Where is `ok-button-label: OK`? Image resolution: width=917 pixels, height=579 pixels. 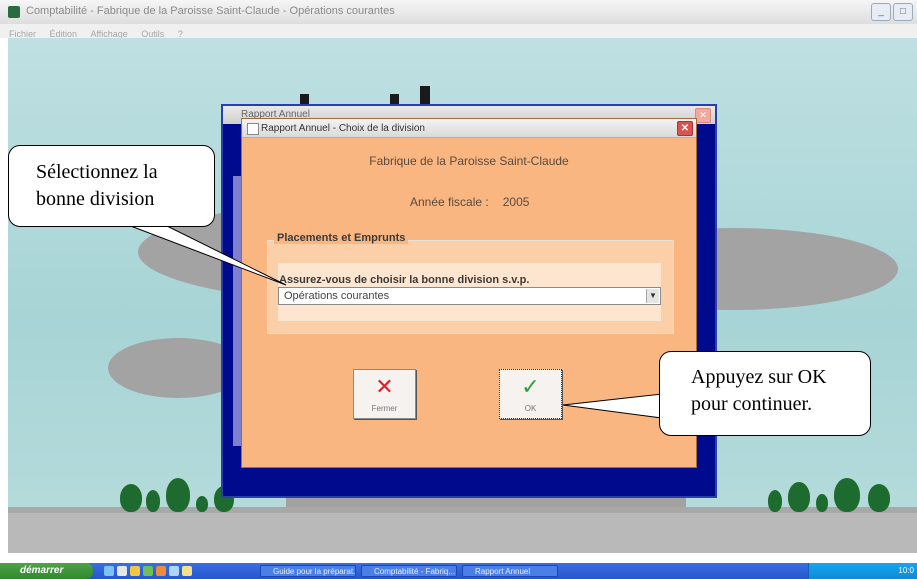
ok-button-label: OK is located at coordinates (530, 408).